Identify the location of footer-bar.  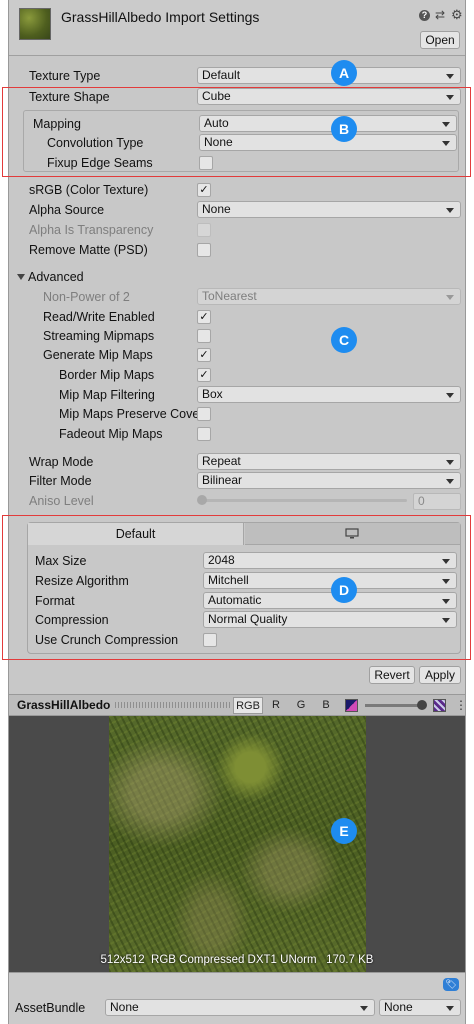
(237, 998).